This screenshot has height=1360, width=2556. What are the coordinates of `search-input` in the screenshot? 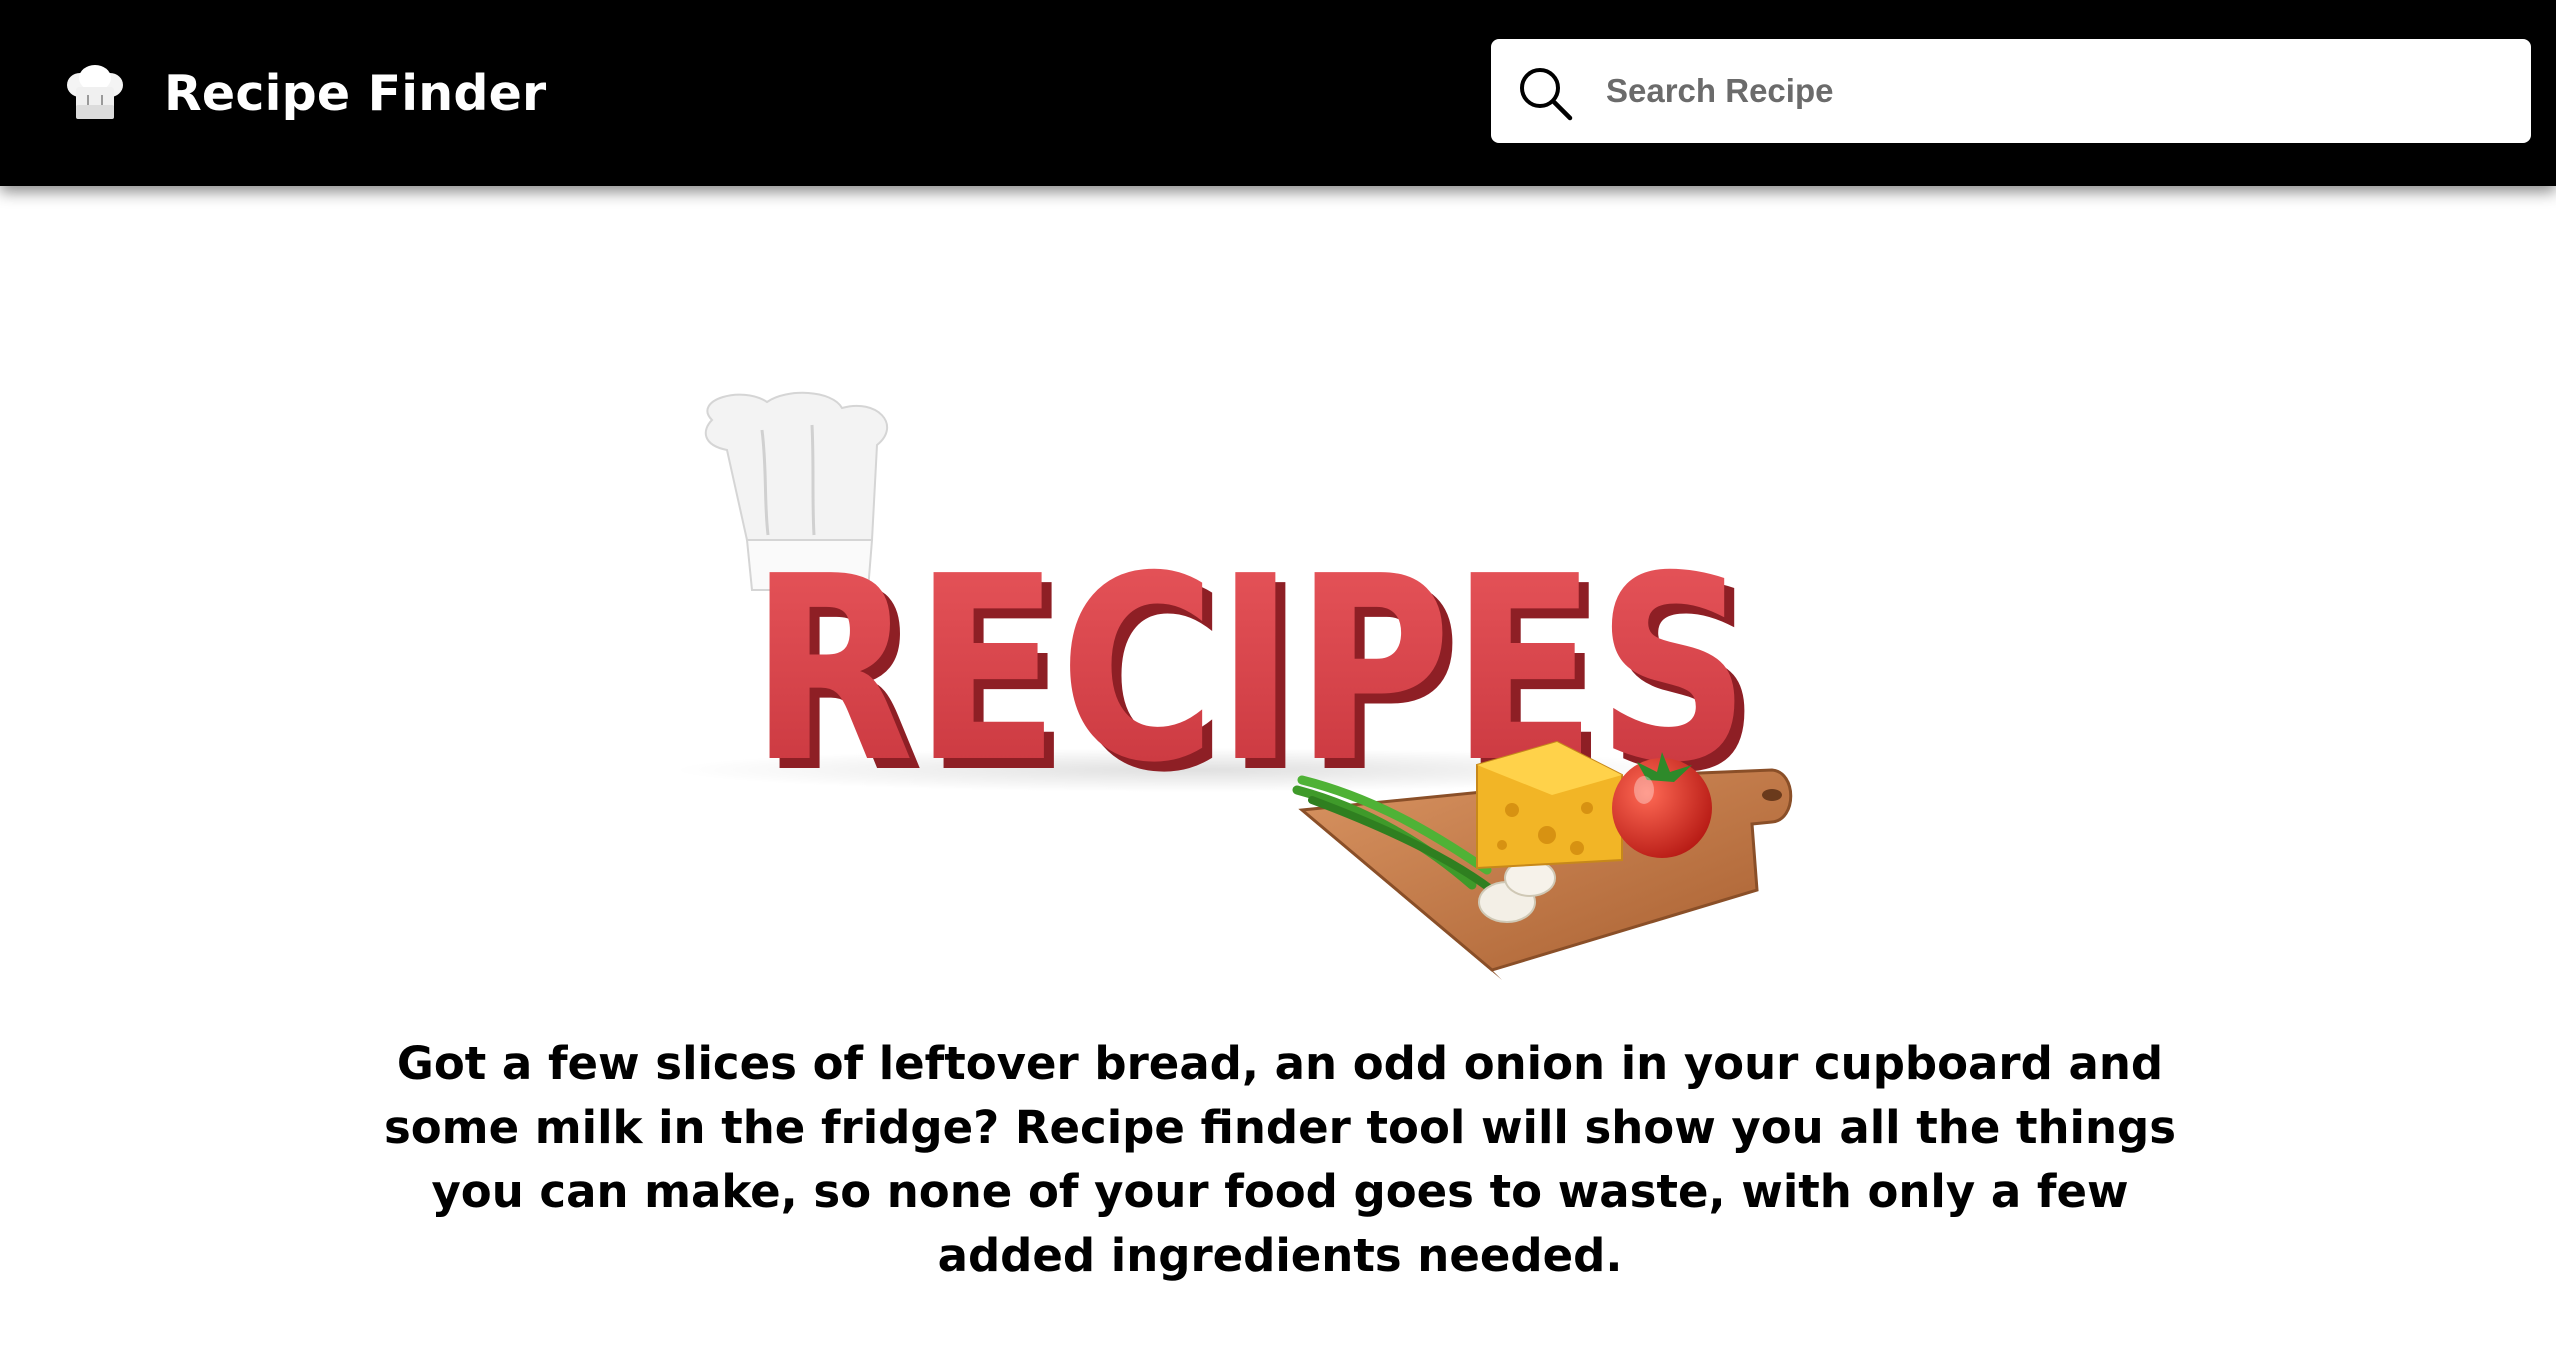 It's located at (2056, 91).